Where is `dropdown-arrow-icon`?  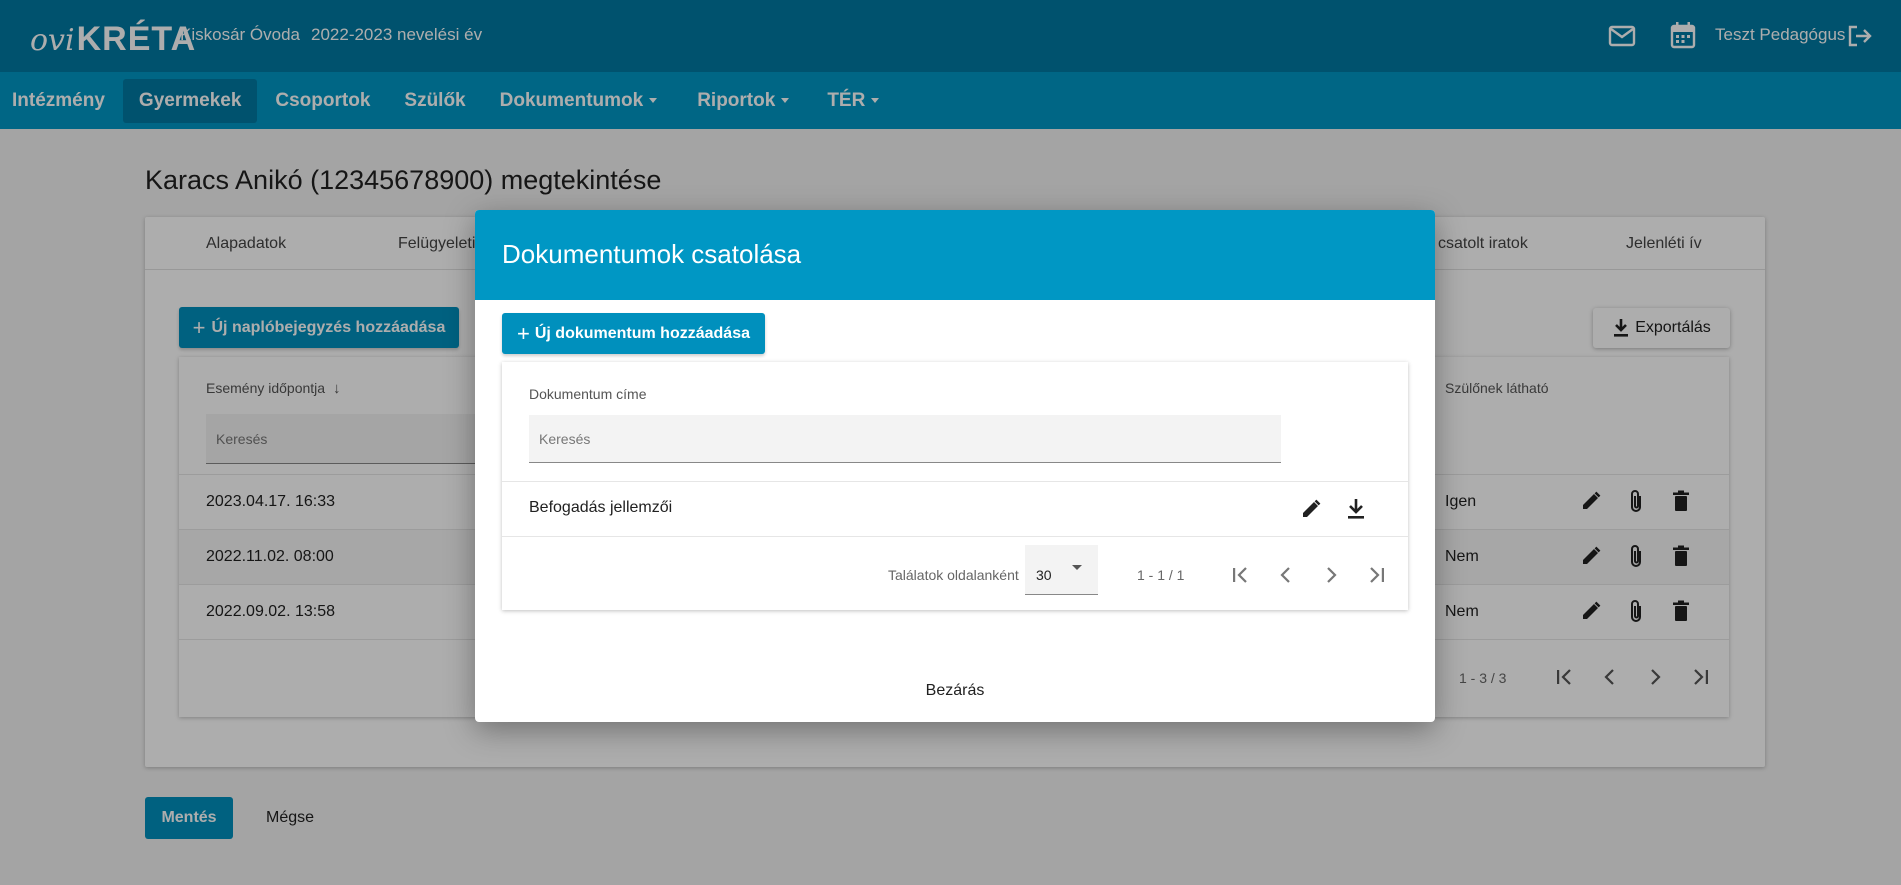 dropdown-arrow-icon is located at coordinates (1077, 567).